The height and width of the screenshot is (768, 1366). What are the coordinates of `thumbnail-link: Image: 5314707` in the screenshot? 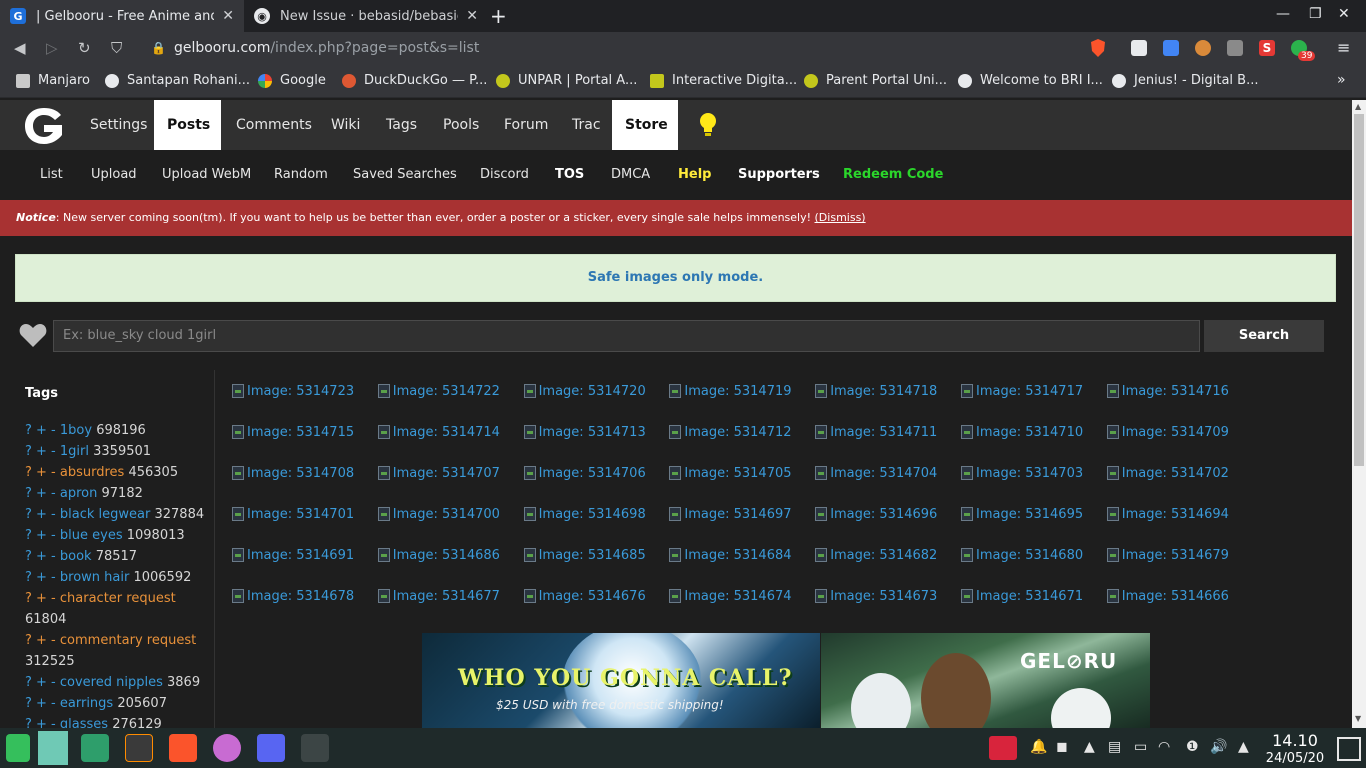 It's located at (447, 473).